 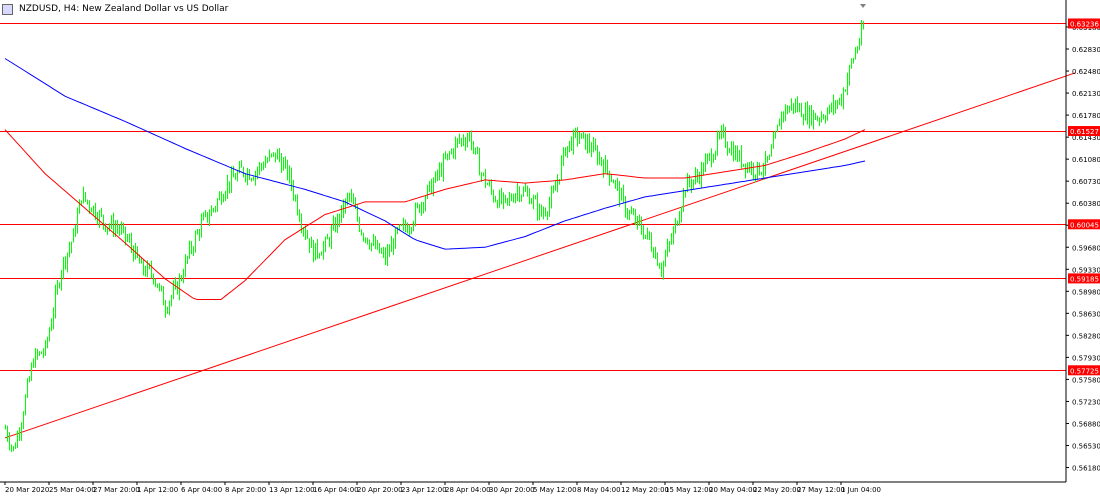 I want to click on time-tick-label: 6 Apr 04:00, so click(x=201, y=490).